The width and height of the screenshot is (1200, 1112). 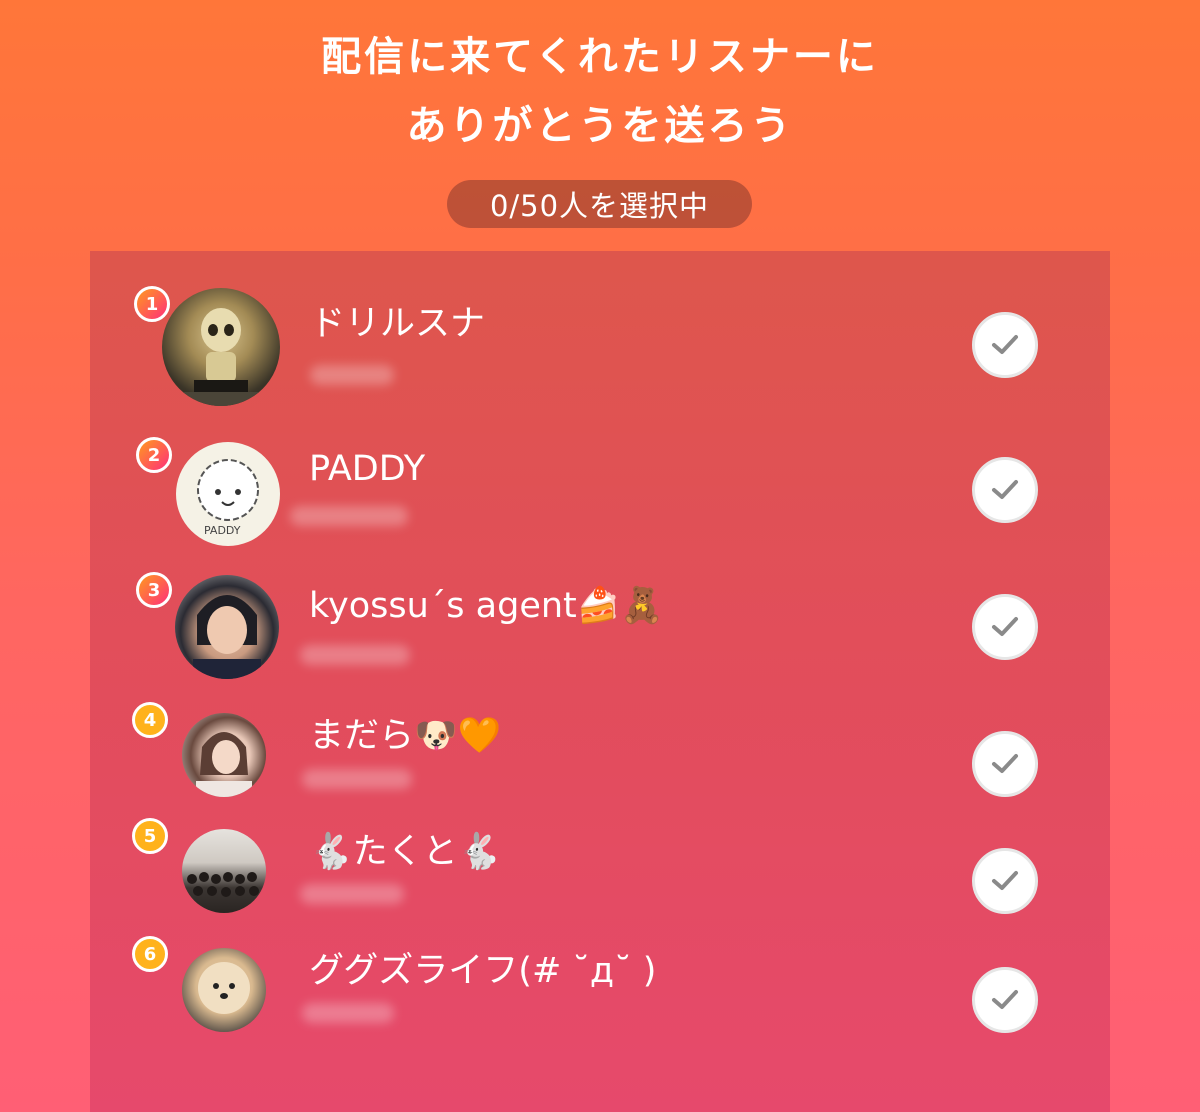 I want to click on group-photo-icon, so click(x=223, y=884).